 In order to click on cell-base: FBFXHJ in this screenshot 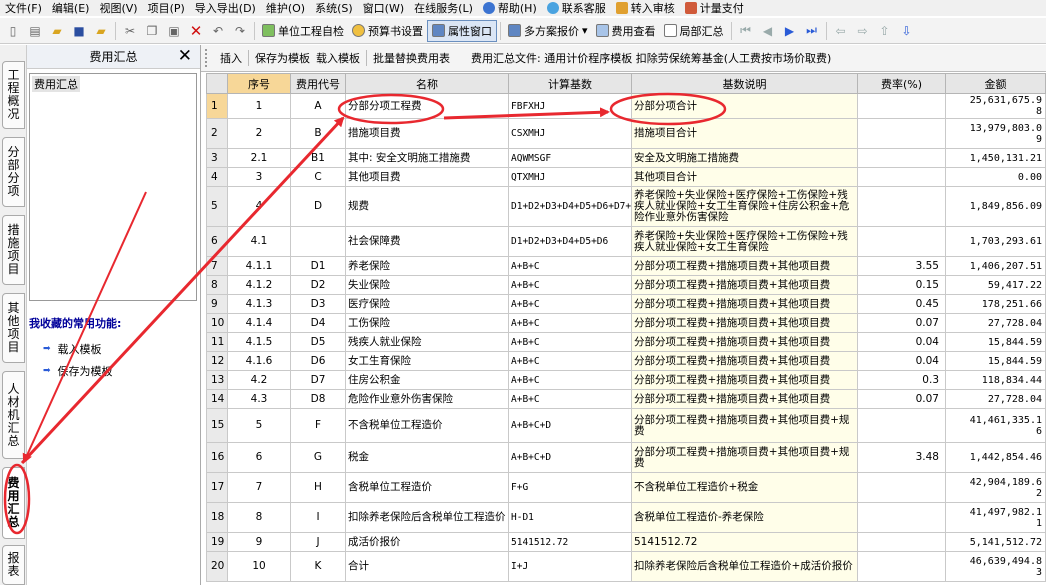, I will do `click(570, 106)`.